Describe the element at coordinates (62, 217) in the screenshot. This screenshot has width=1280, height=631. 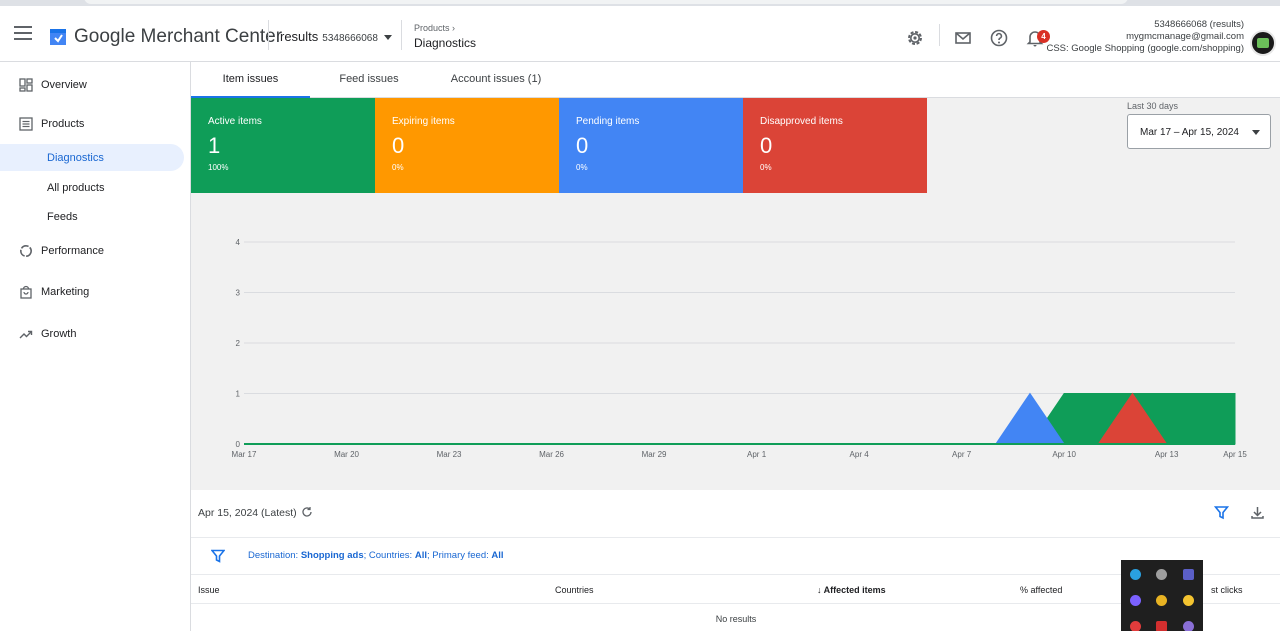
I see `sidebar-item-label: Feeds` at that location.